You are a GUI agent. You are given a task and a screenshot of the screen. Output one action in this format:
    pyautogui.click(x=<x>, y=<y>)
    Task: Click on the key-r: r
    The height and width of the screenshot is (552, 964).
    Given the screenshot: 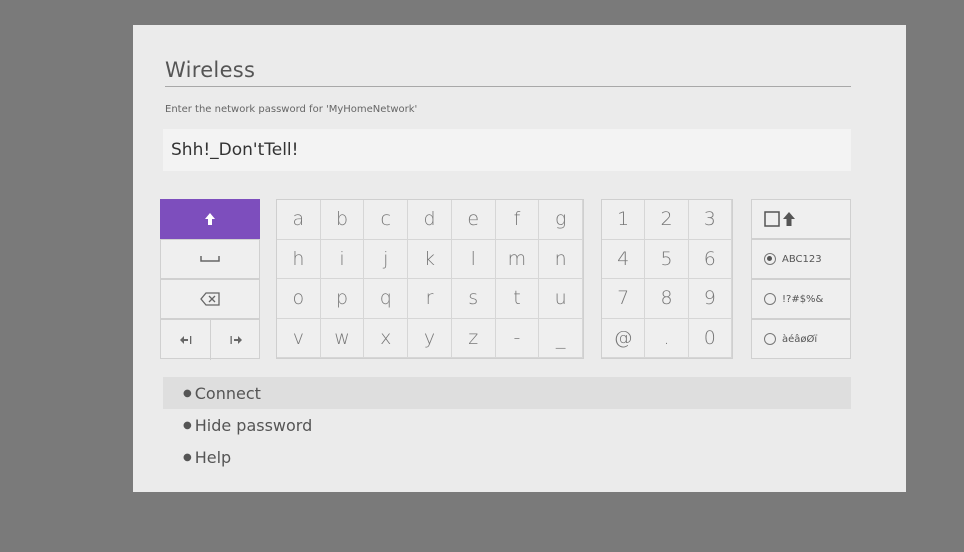 What is the action you would take?
    pyautogui.click(x=430, y=299)
    